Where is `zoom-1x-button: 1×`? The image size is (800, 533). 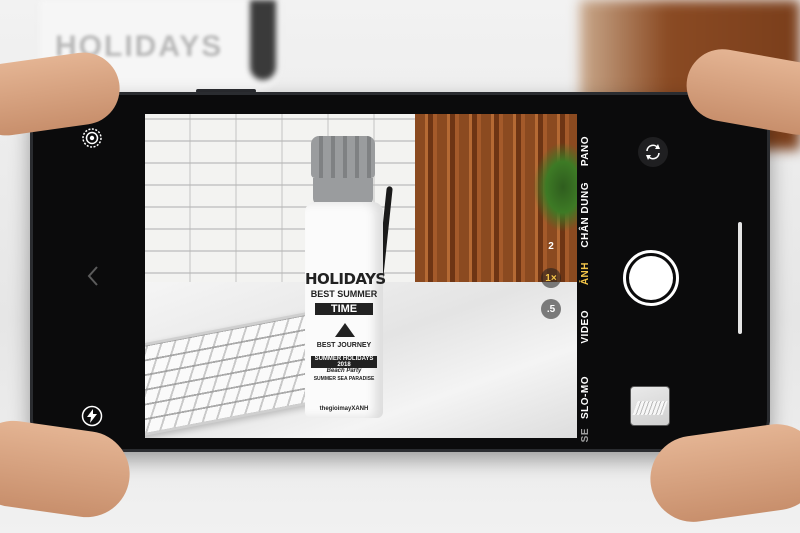 zoom-1x-button: 1× is located at coordinates (551, 278).